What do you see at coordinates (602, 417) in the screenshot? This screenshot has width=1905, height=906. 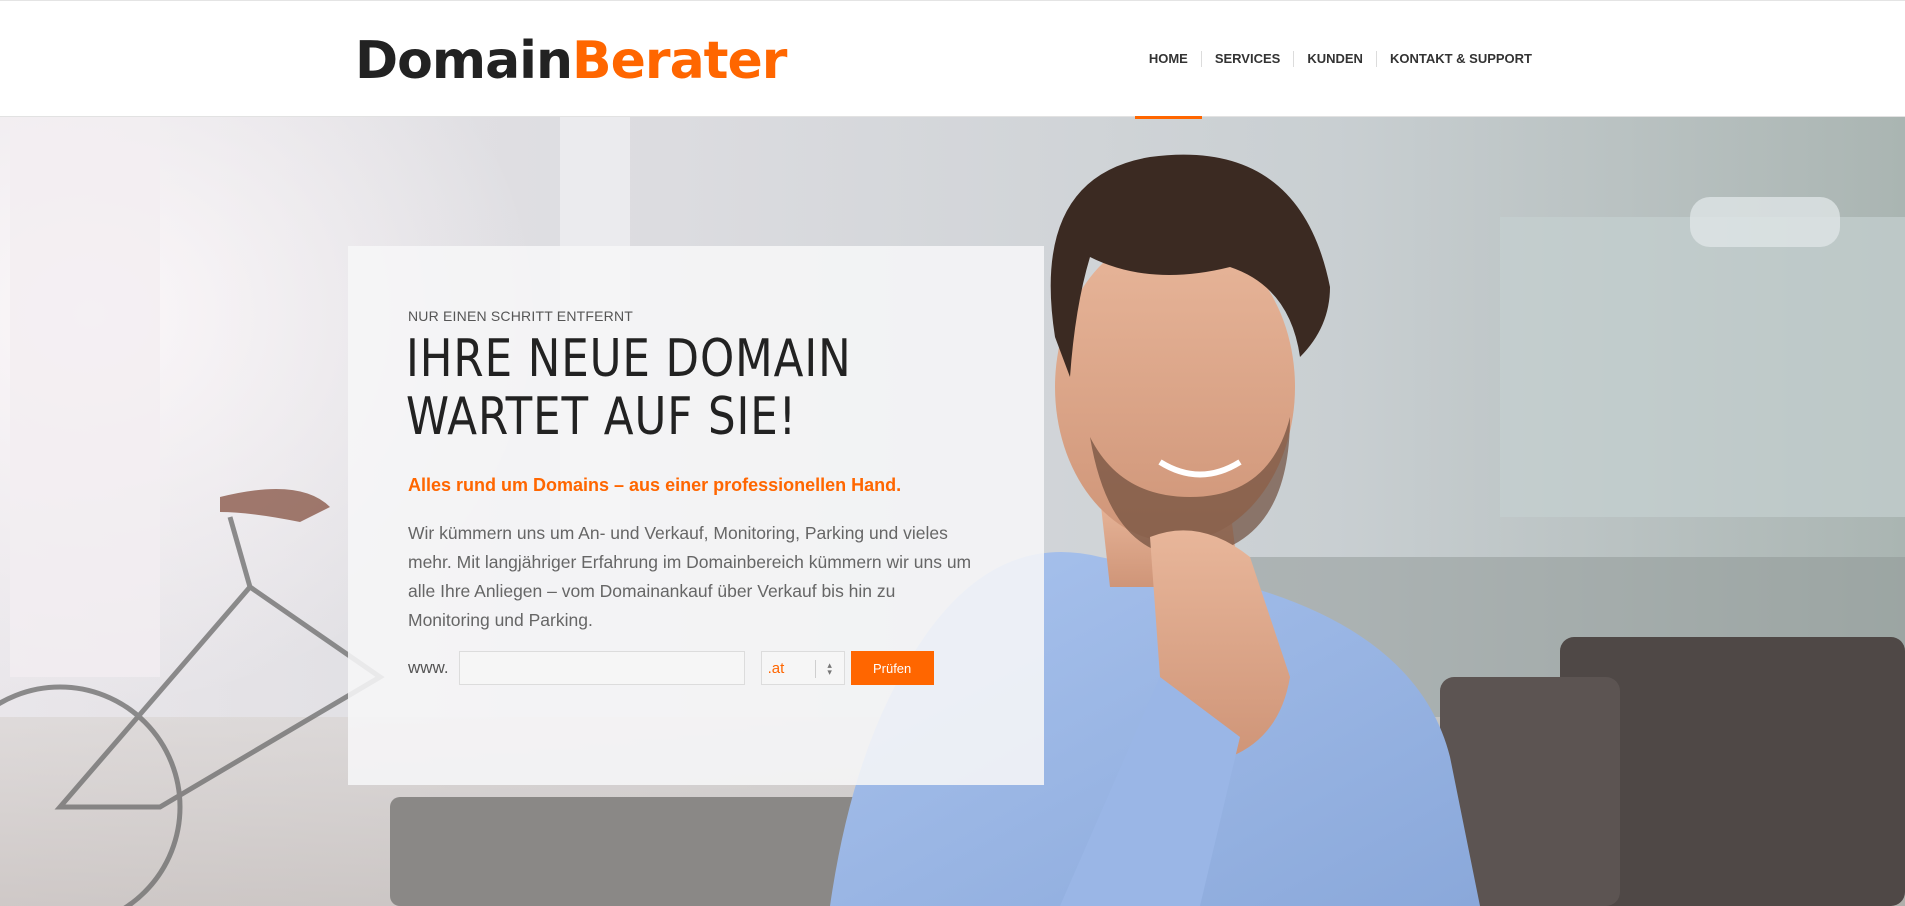 I see `hero-headline-line-2: WARTET AUF SIE!` at bounding box center [602, 417].